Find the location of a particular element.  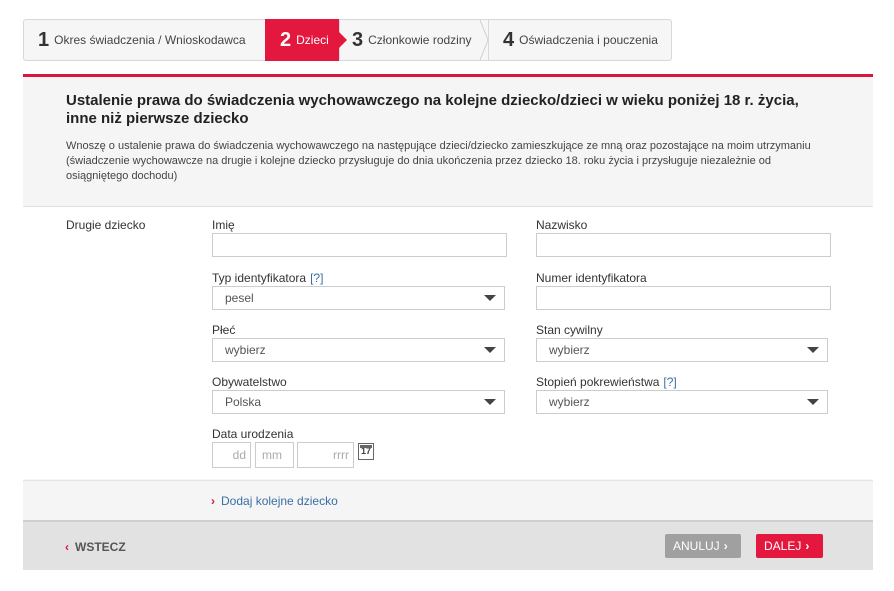

first-name-label: Imię is located at coordinates (223, 225).